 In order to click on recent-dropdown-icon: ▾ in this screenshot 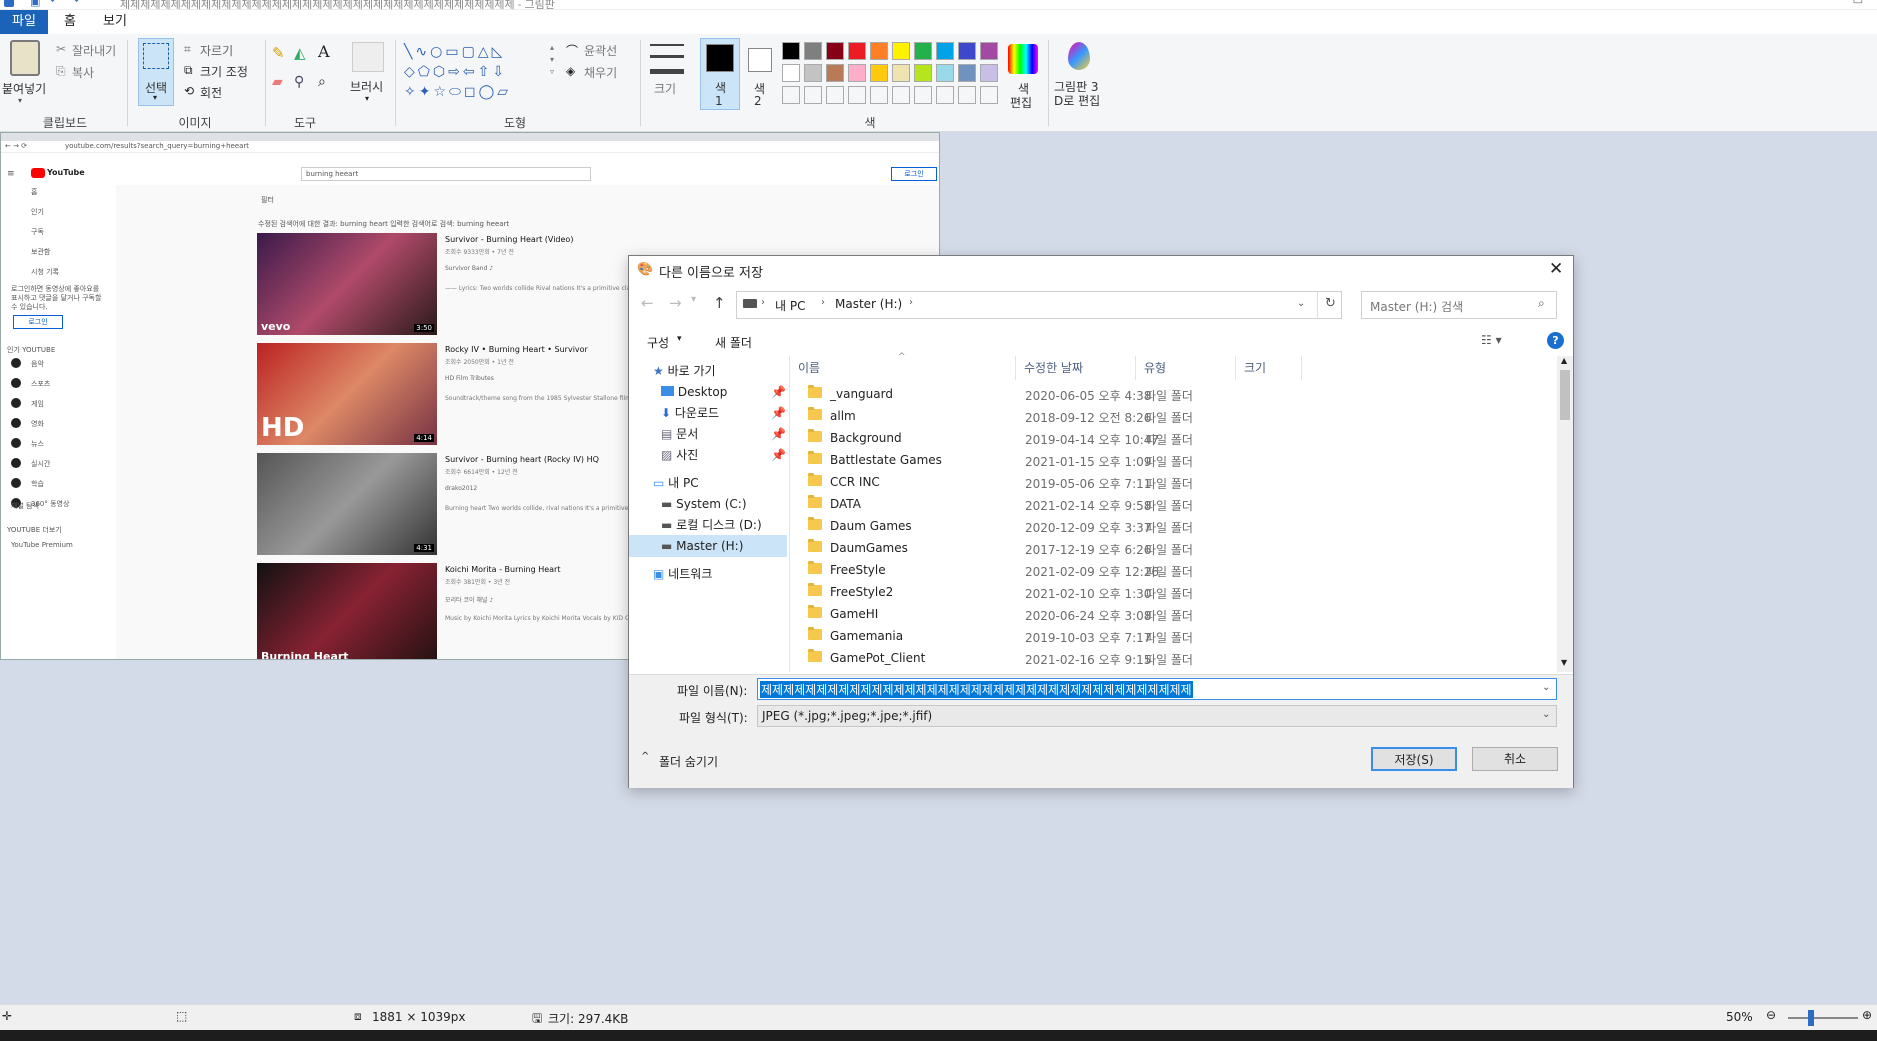, I will do `click(693, 299)`.